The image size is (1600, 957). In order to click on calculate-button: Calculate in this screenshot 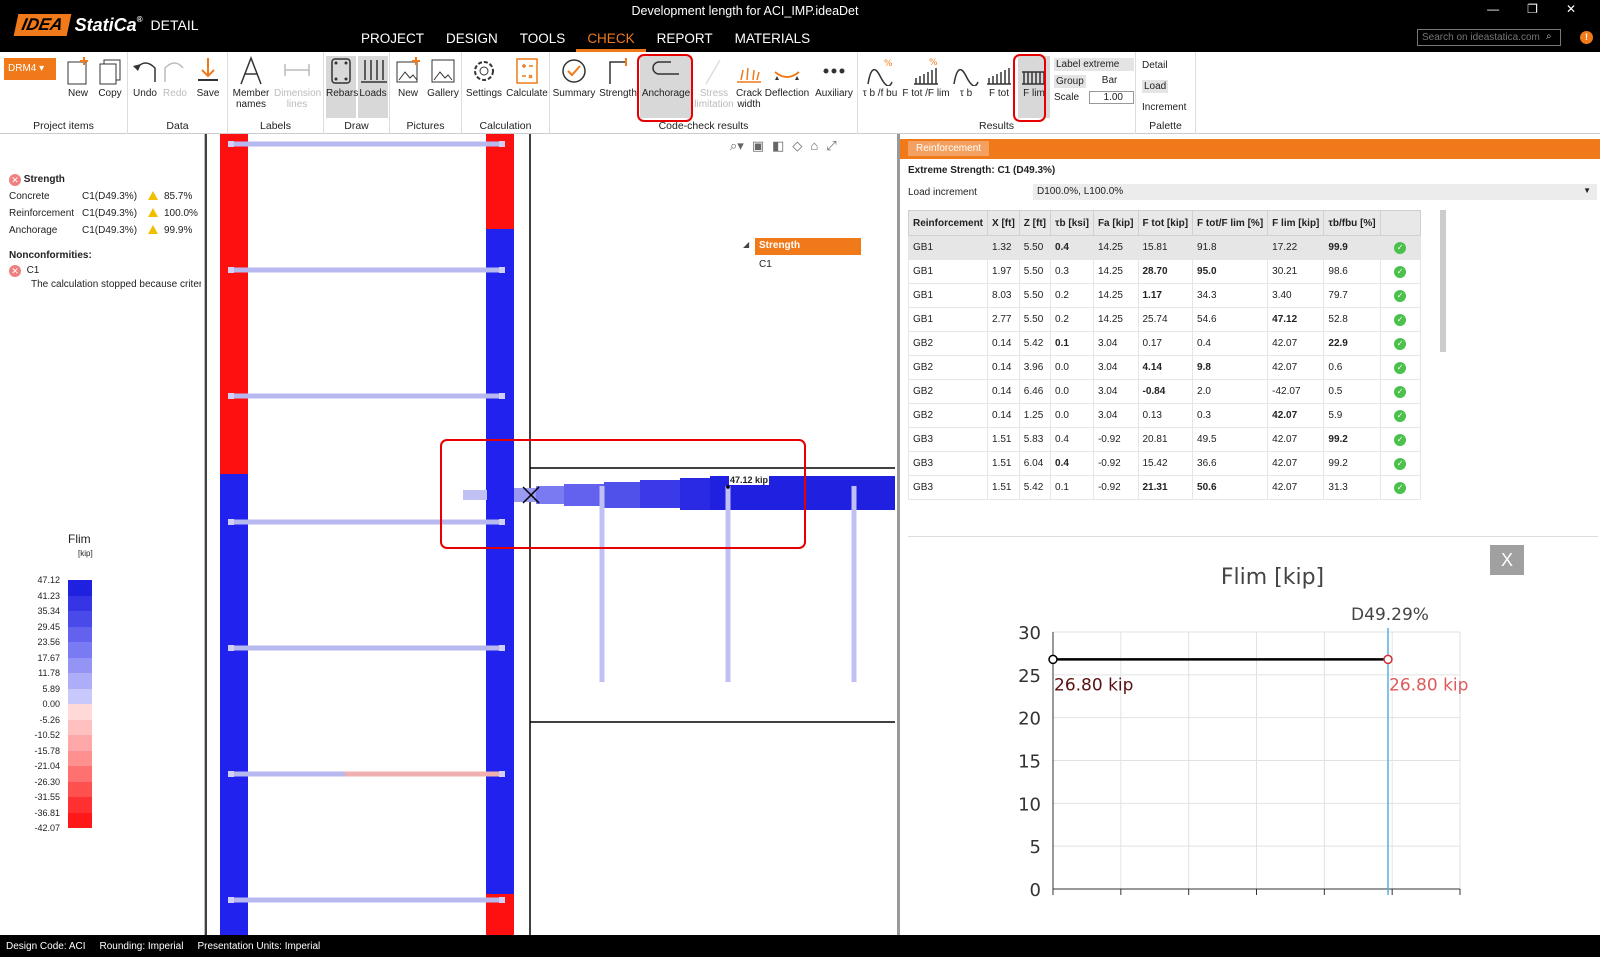, I will do `click(527, 77)`.